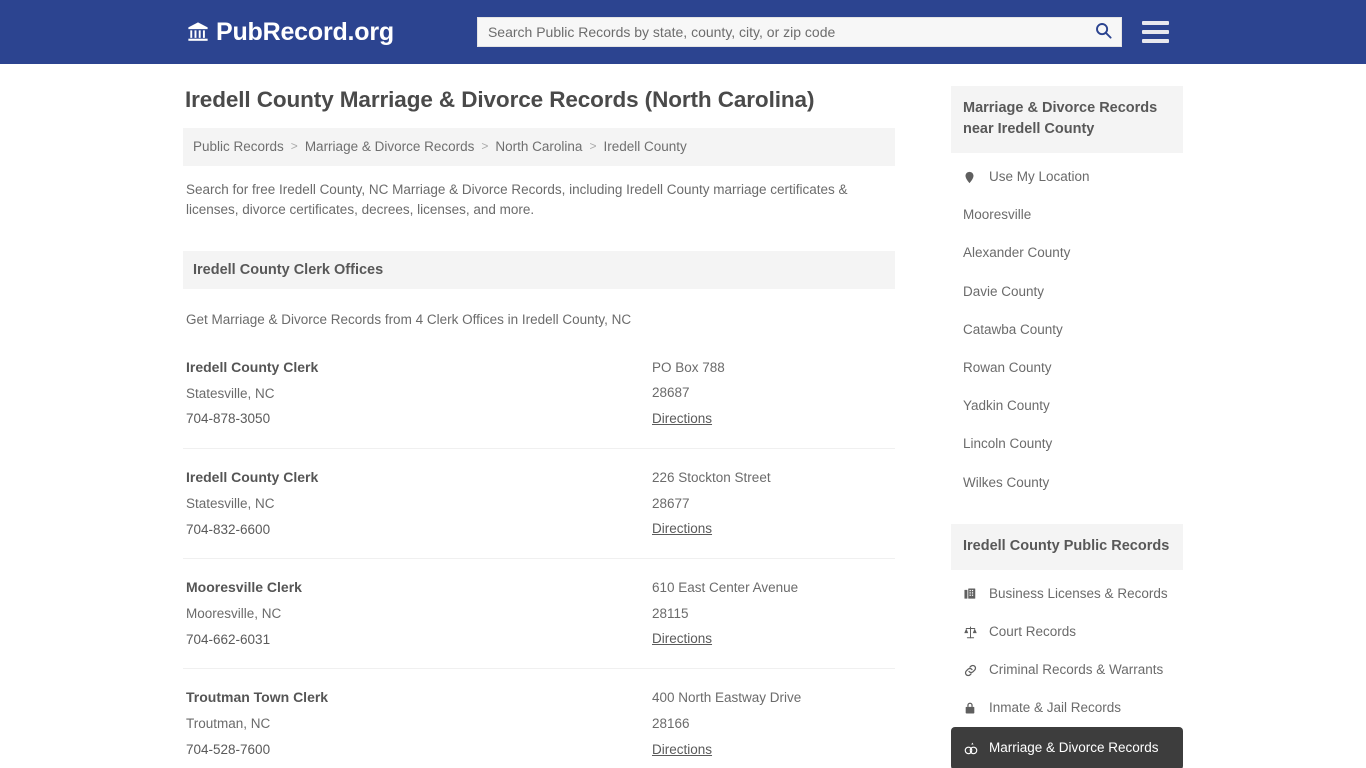  Describe the element at coordinates (688, 367) in the screenshot. I see `office-address: PO Box 788` at that location.